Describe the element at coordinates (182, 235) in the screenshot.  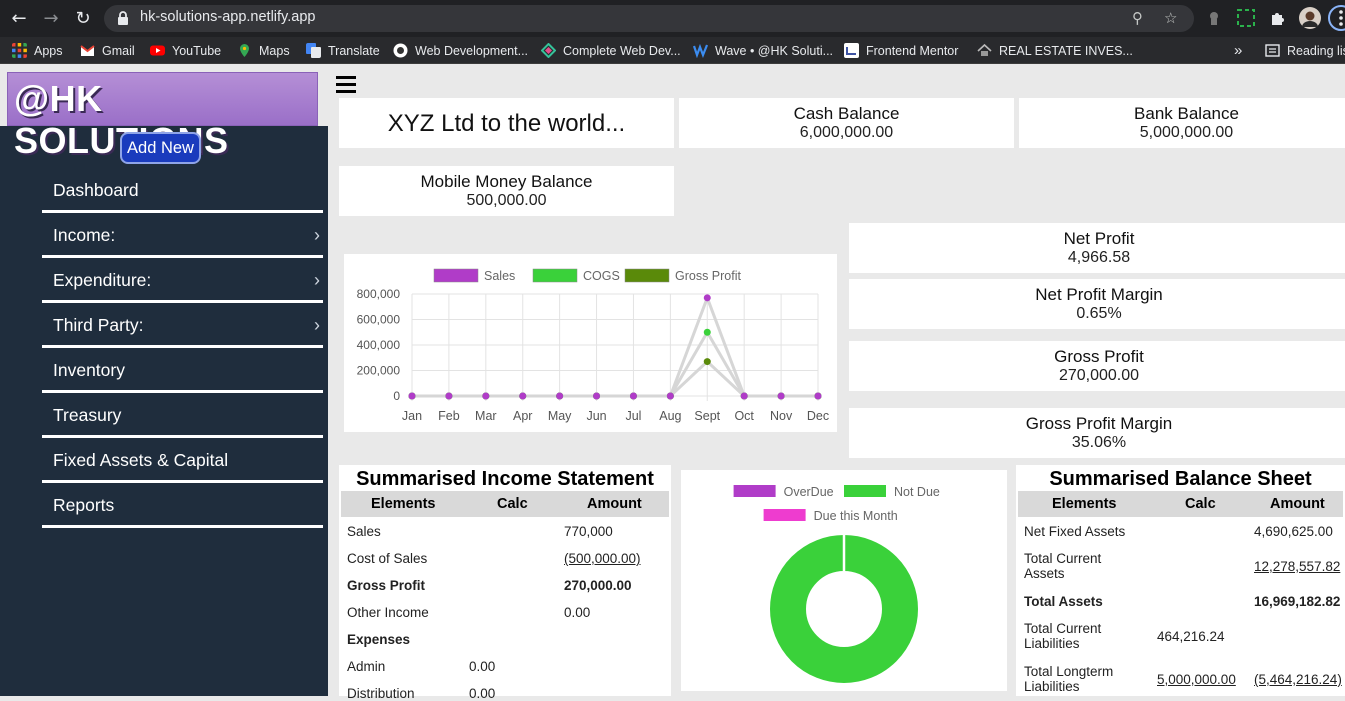
I see `sidebar-item-income: Income: ›` at that location.